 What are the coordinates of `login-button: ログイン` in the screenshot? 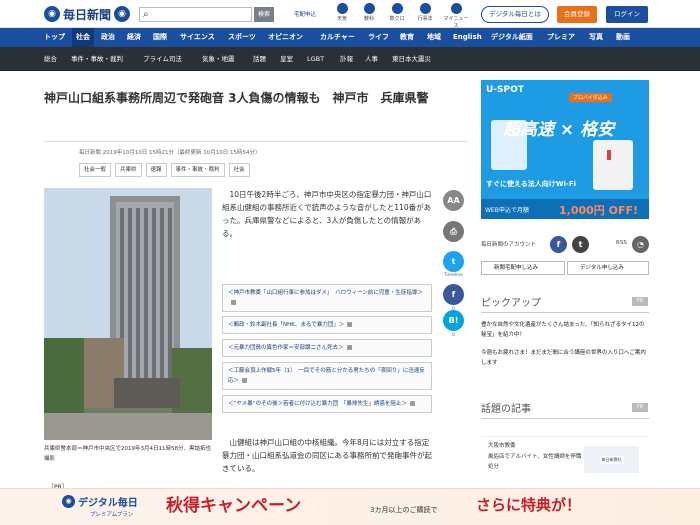 It's located at (627, 14).